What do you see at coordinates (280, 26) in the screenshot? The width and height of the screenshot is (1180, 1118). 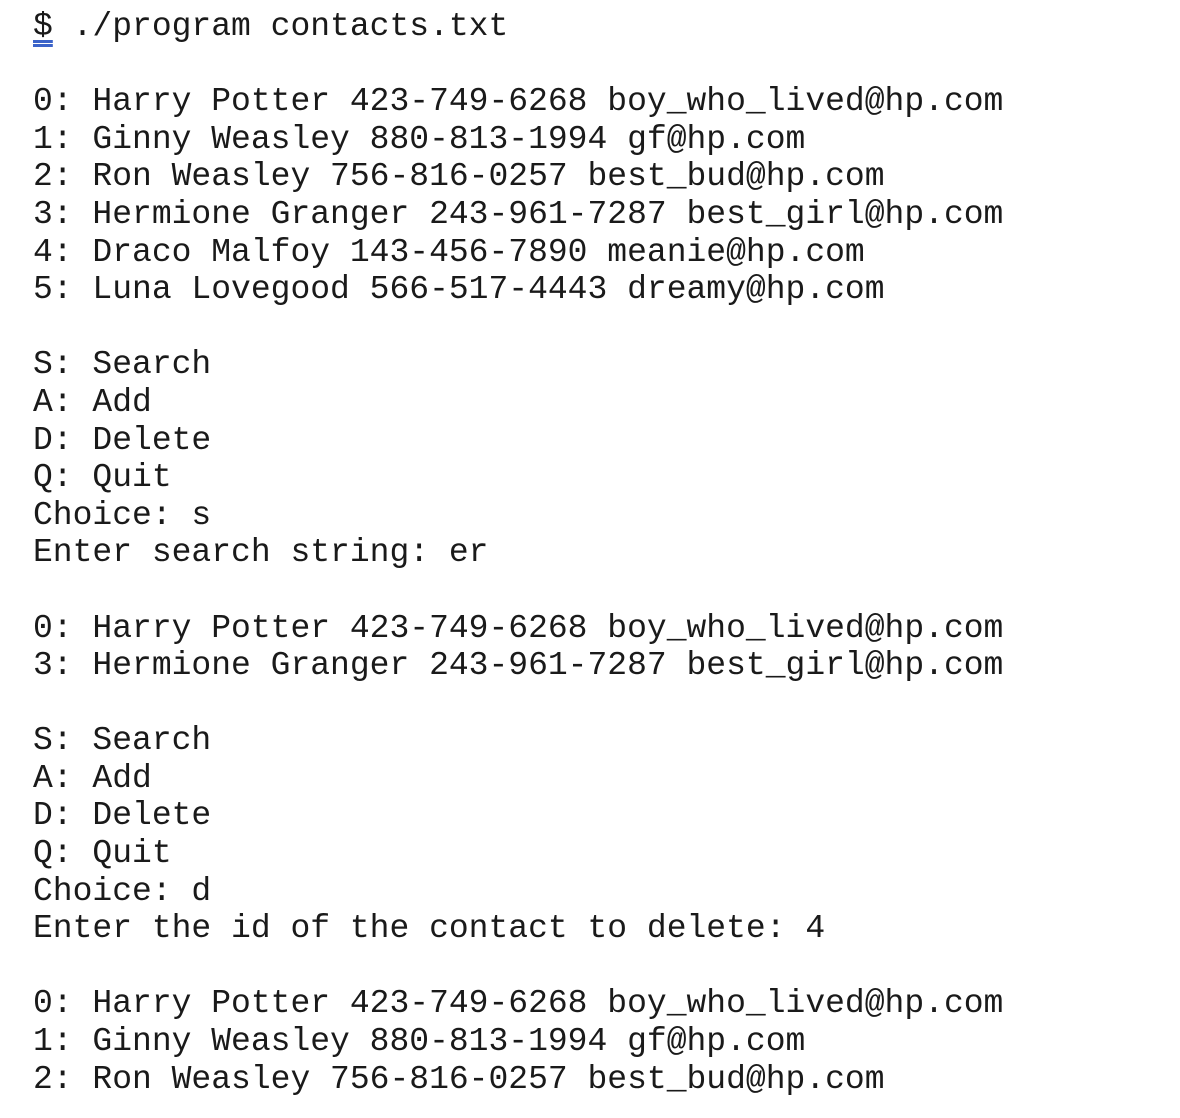 I see `command-text: ./program contacts.txt` at bounding box center [280, 26].